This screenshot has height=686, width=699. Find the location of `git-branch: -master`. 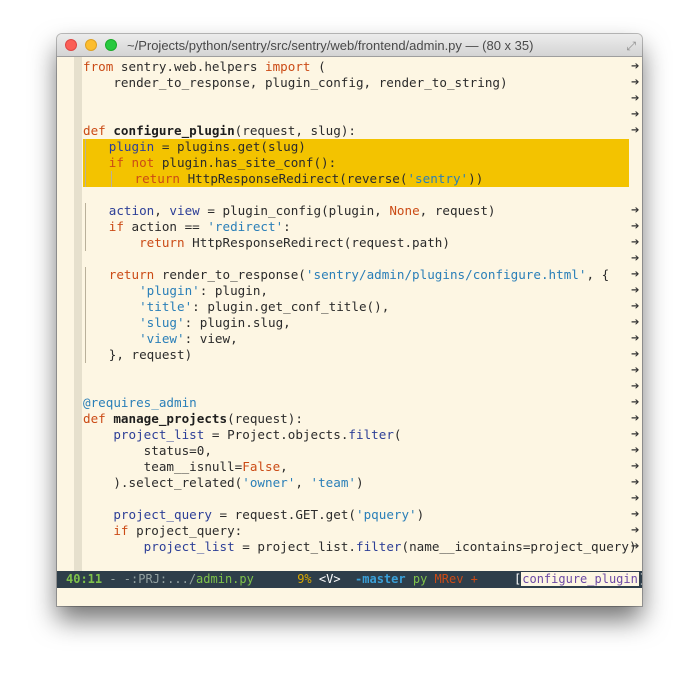

git-branch: -master is located at coordinates (380, 579).